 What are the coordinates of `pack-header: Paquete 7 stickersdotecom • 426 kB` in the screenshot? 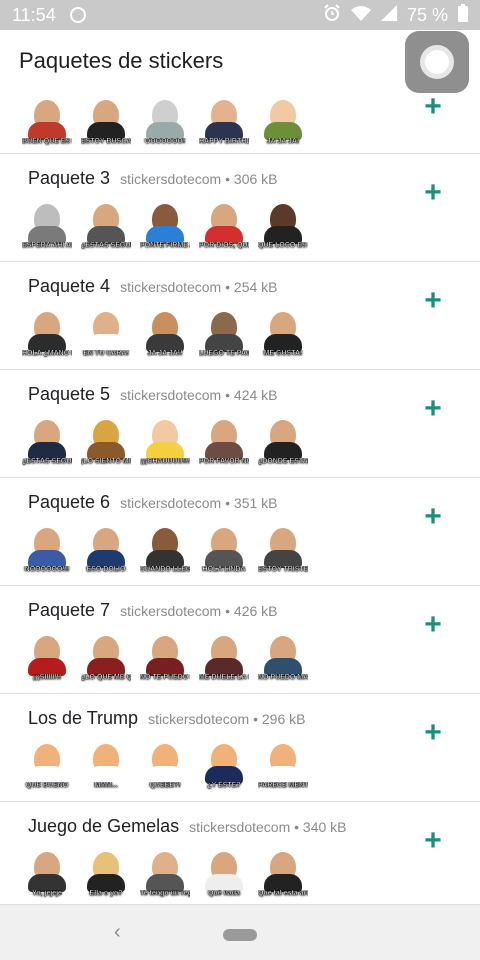 It's located at (153, 610).